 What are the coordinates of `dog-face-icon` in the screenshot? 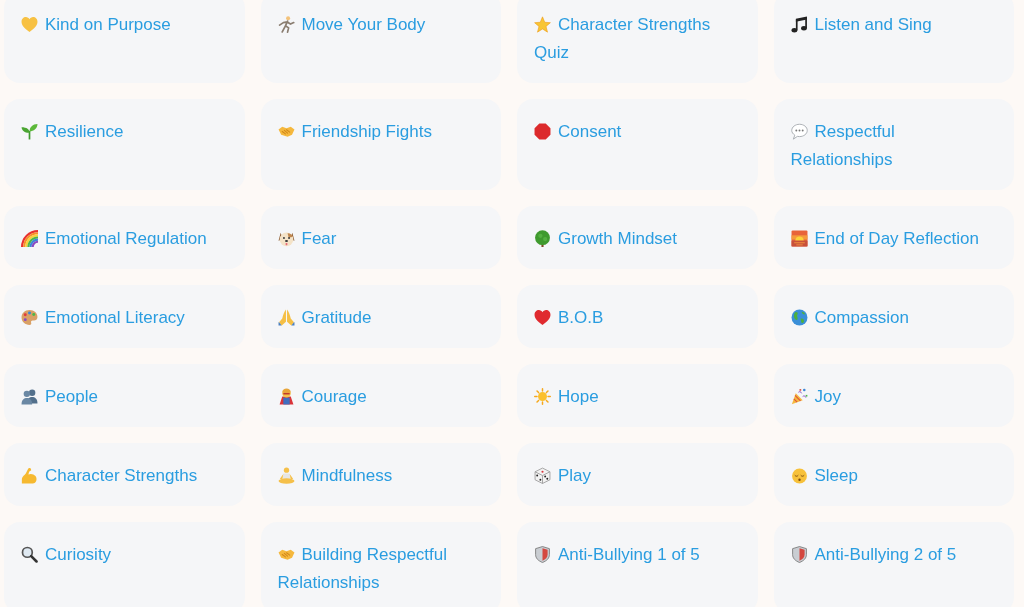 It's located at (286, 238).